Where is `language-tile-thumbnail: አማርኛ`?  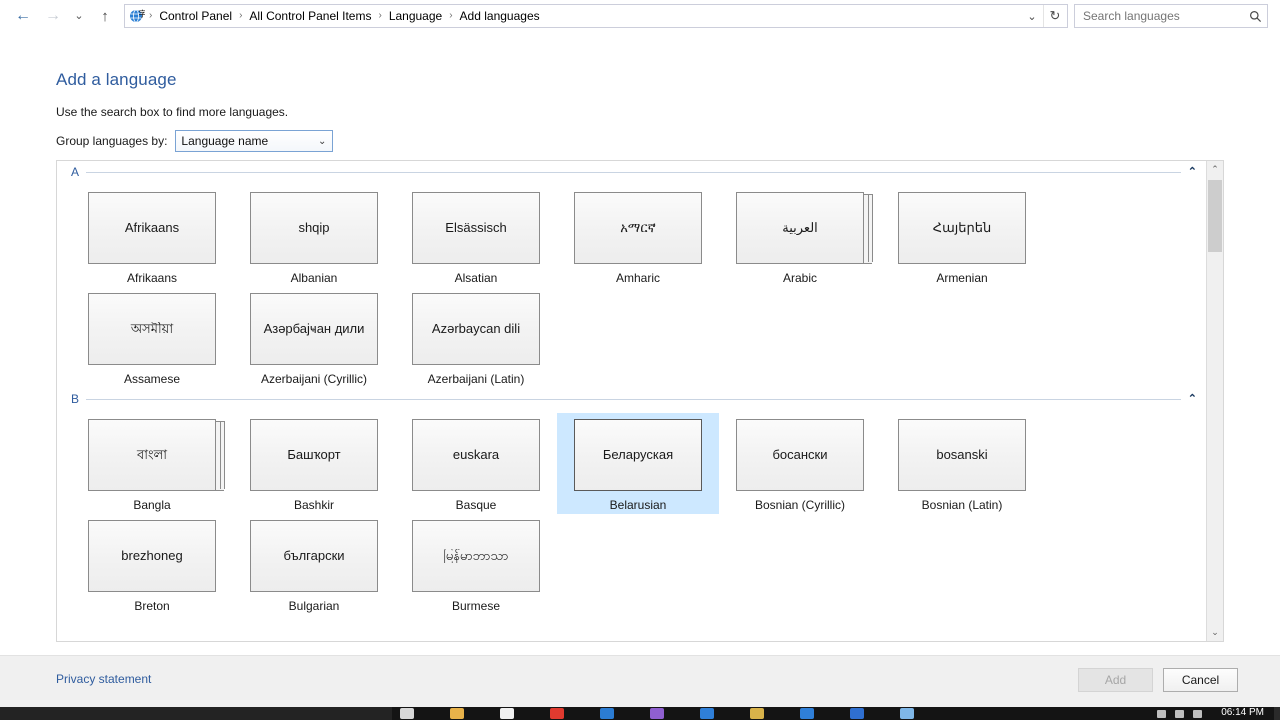
language-tile-thumbnail: አማርኛ is located at coordinates (638, 228).